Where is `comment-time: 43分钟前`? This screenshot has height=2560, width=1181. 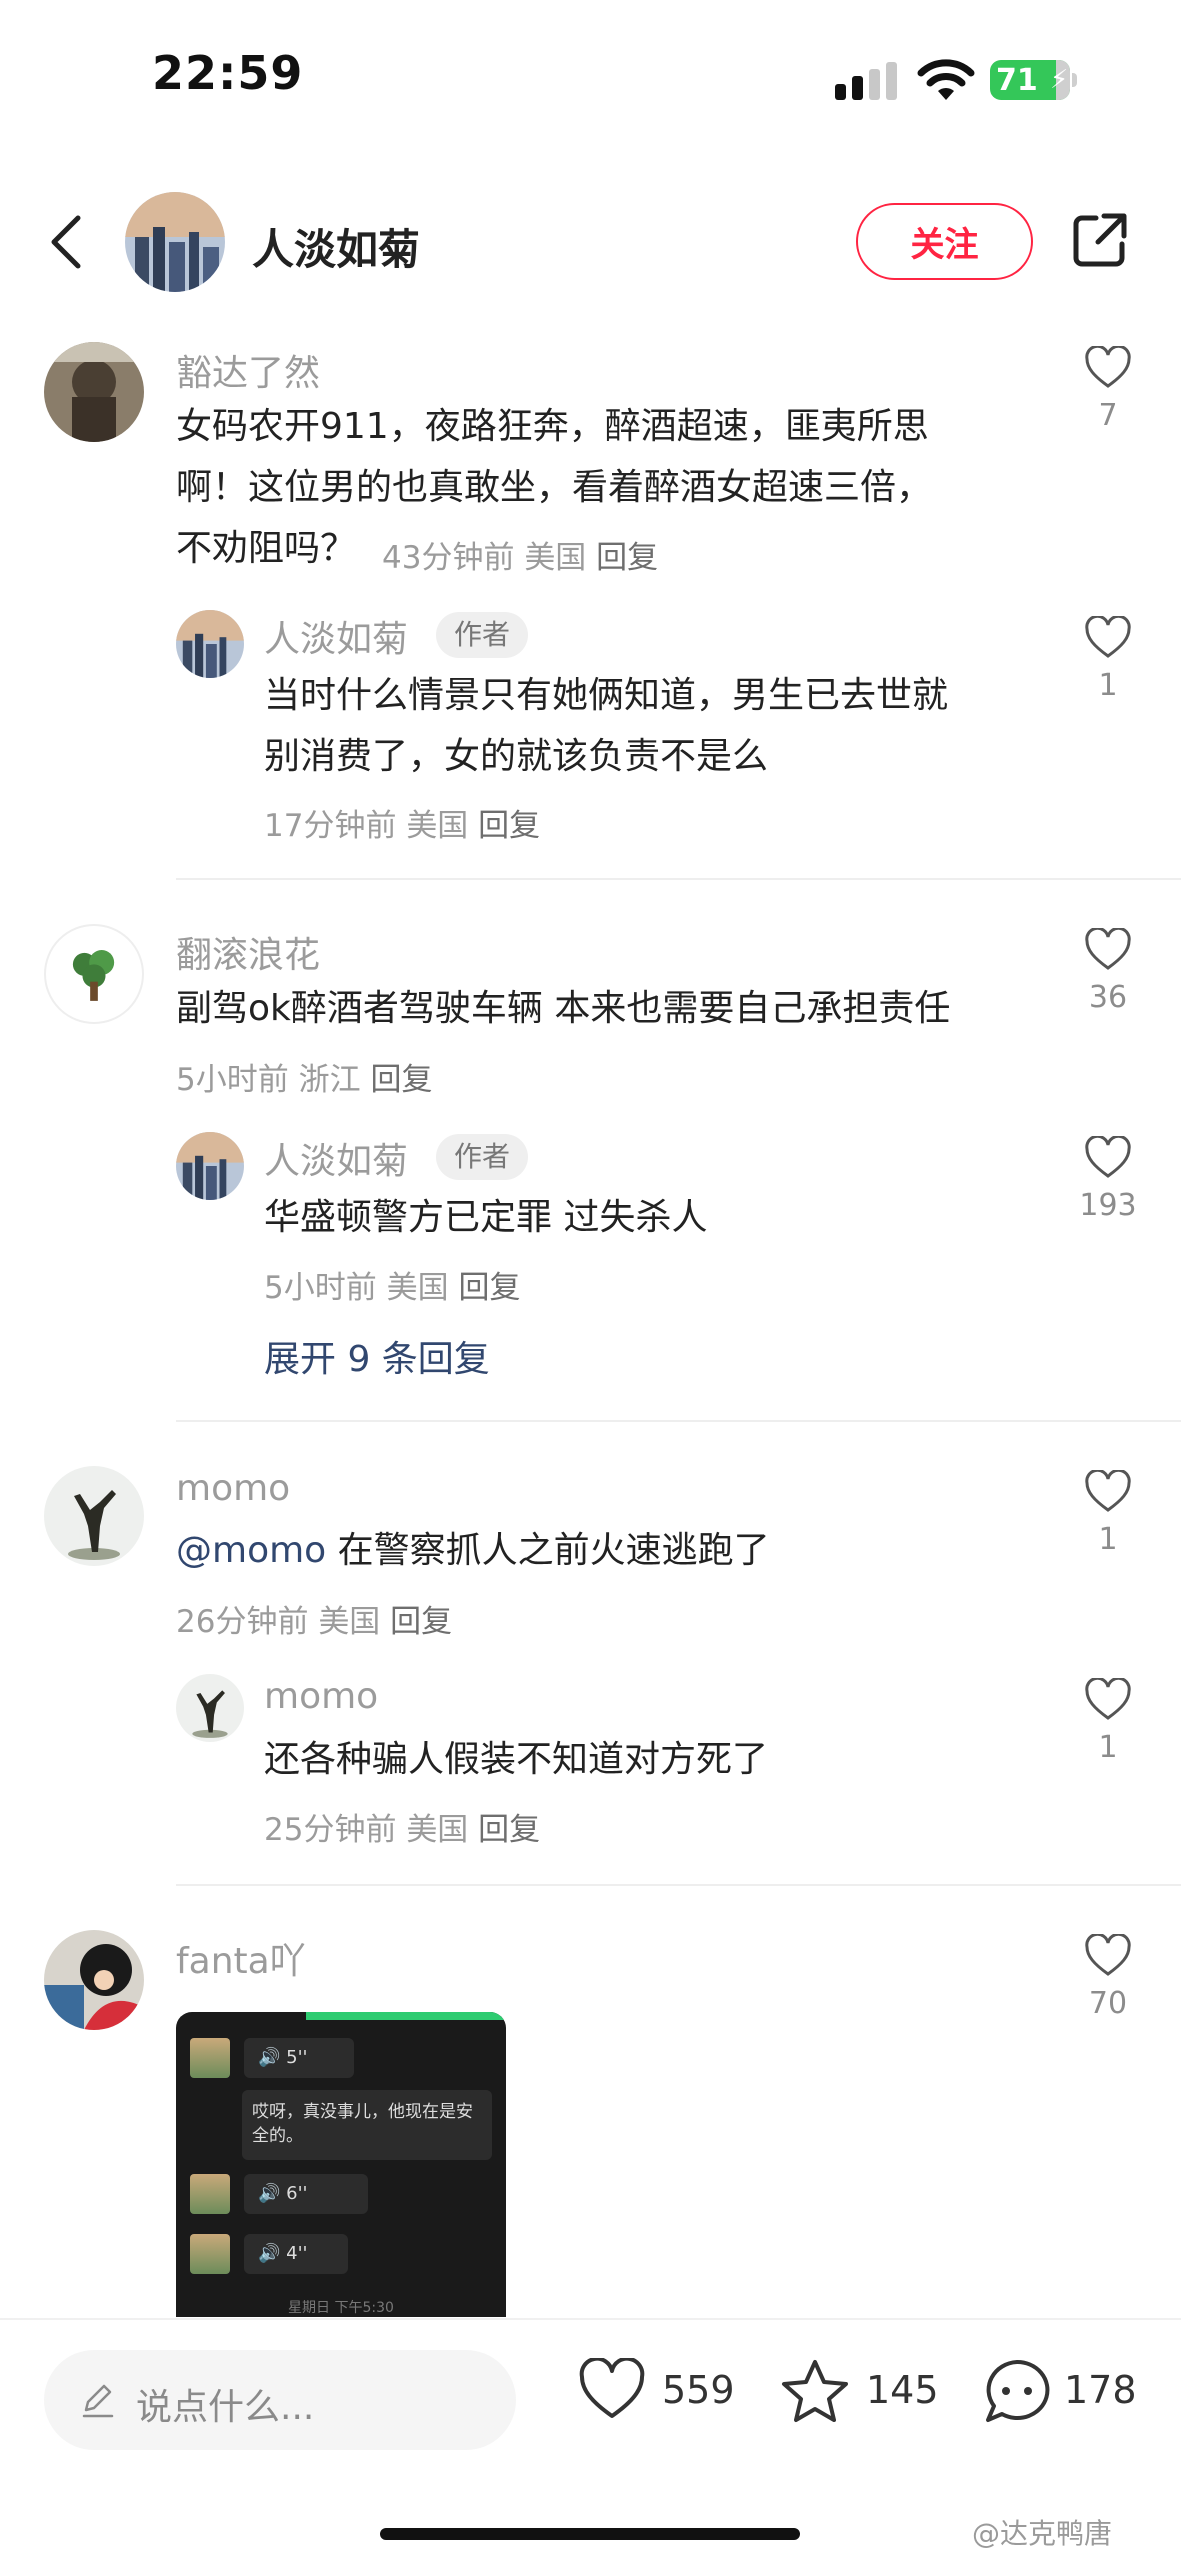
comment-time: 43分钟前 is located at coordinates (448, 558).